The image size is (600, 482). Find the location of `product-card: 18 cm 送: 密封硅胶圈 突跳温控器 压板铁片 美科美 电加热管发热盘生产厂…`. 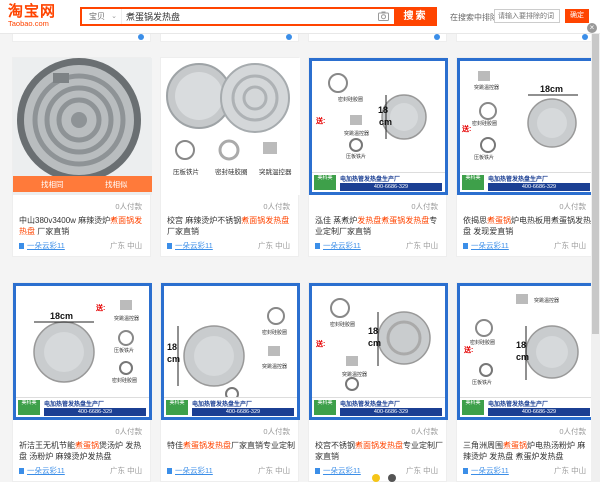

product-card: 18 cm 送: 密封硅胶圈 突跳温控器 压板铁片 美科美 电加热管发热盘生产厂… is located at coordinates (378, 157).